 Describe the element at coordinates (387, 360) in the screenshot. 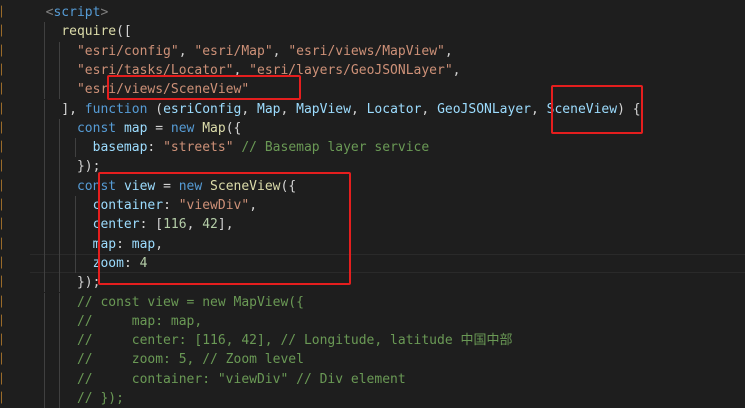

I see `code-line: // zoom: 5, // Zoom level` at that location.